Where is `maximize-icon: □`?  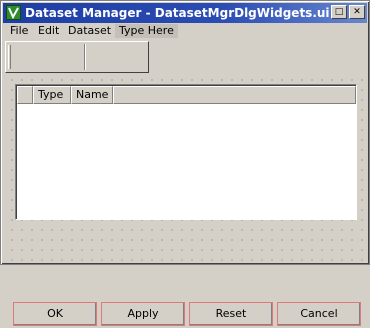
maximize-icon: □ is located at coordinates (339, 12).